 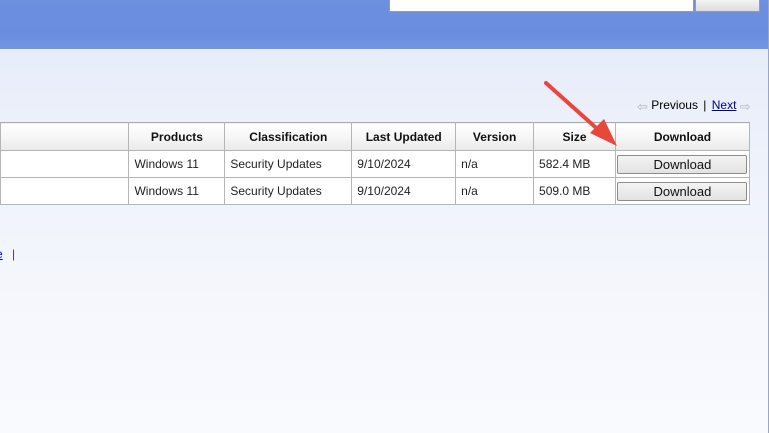 What do you see at coordinates (574, 191) in the screenshot?
I see `size-cell: 509.0 MB` at bounding box center [574, 191].